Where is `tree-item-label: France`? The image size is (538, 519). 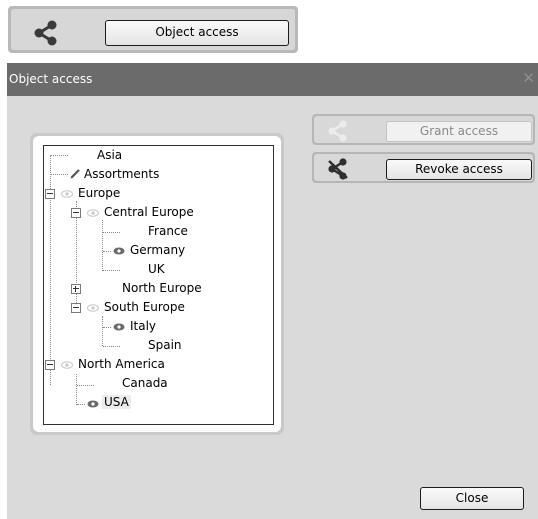
tree-item-label: France is located at coordinates (168, 231).